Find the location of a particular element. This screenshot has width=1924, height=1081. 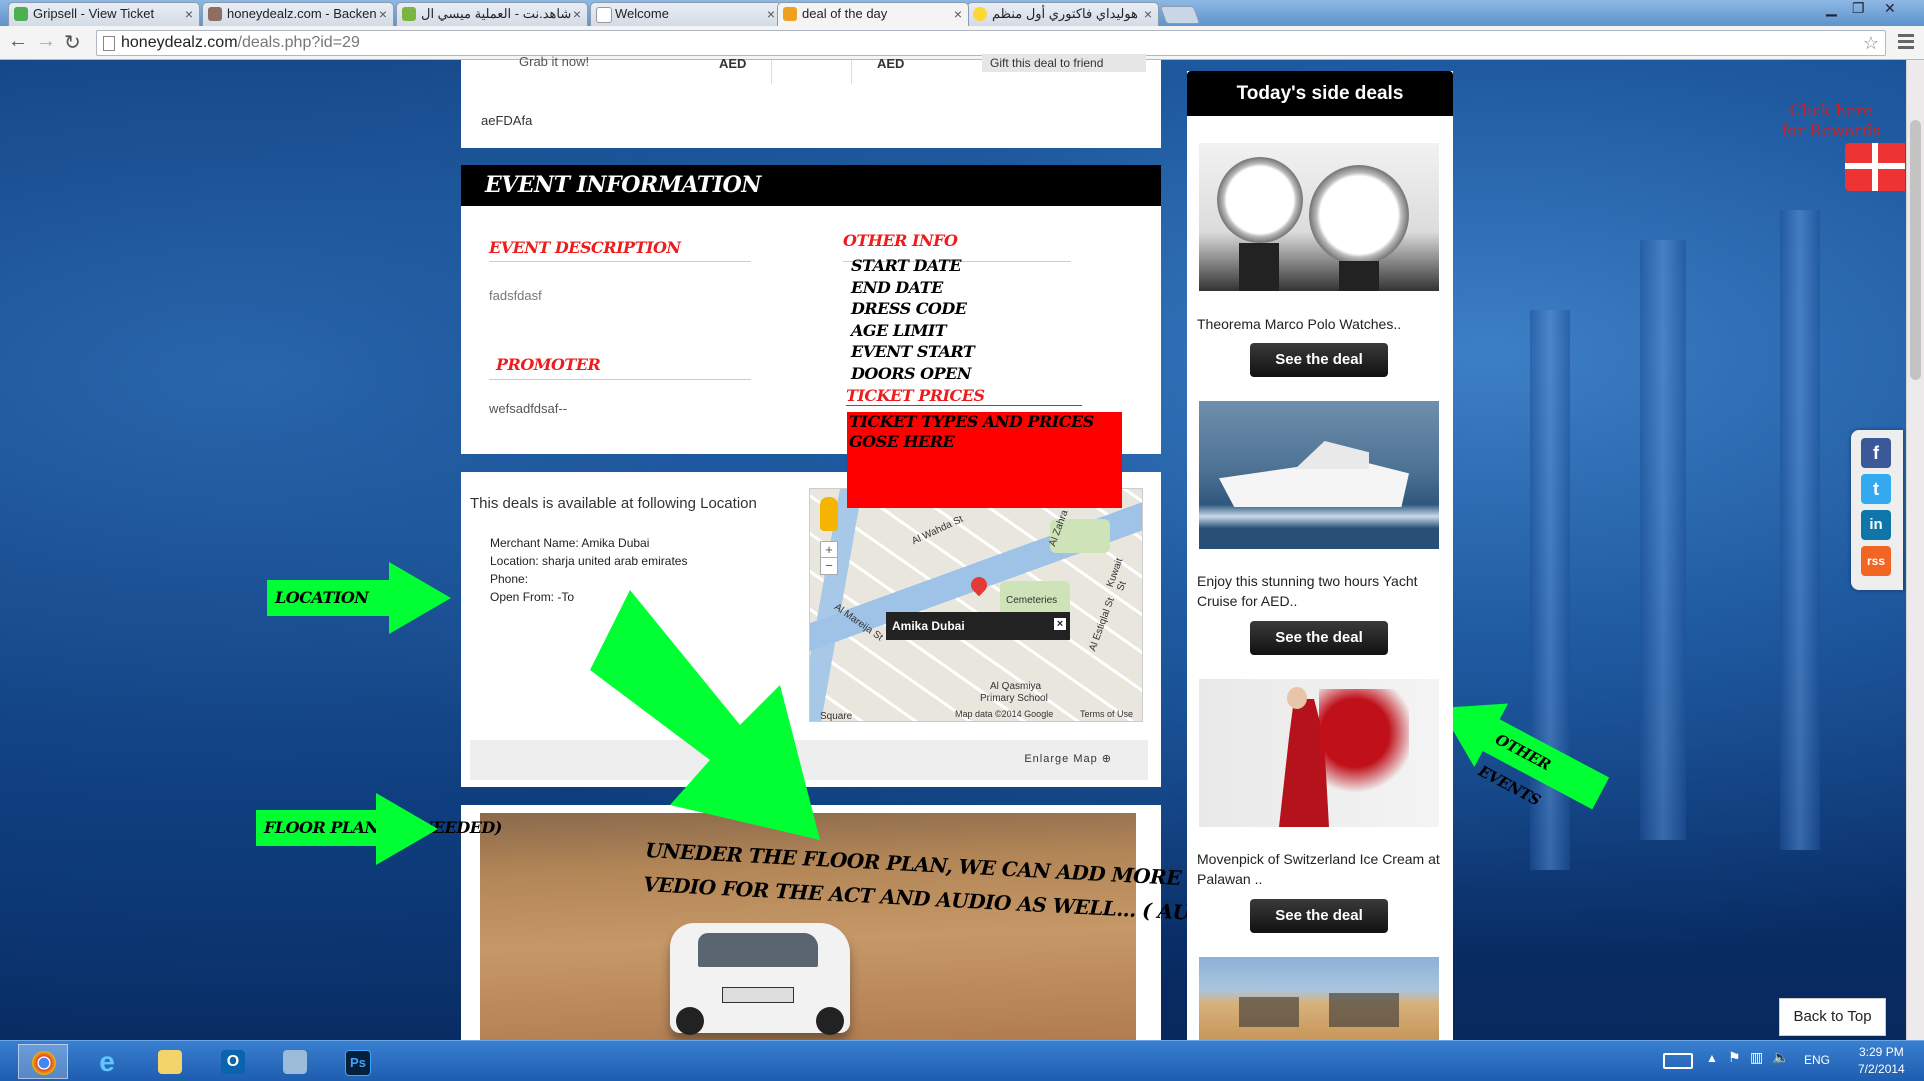

volume-icon: 🔈 is located at coordinates (1780, 1057).